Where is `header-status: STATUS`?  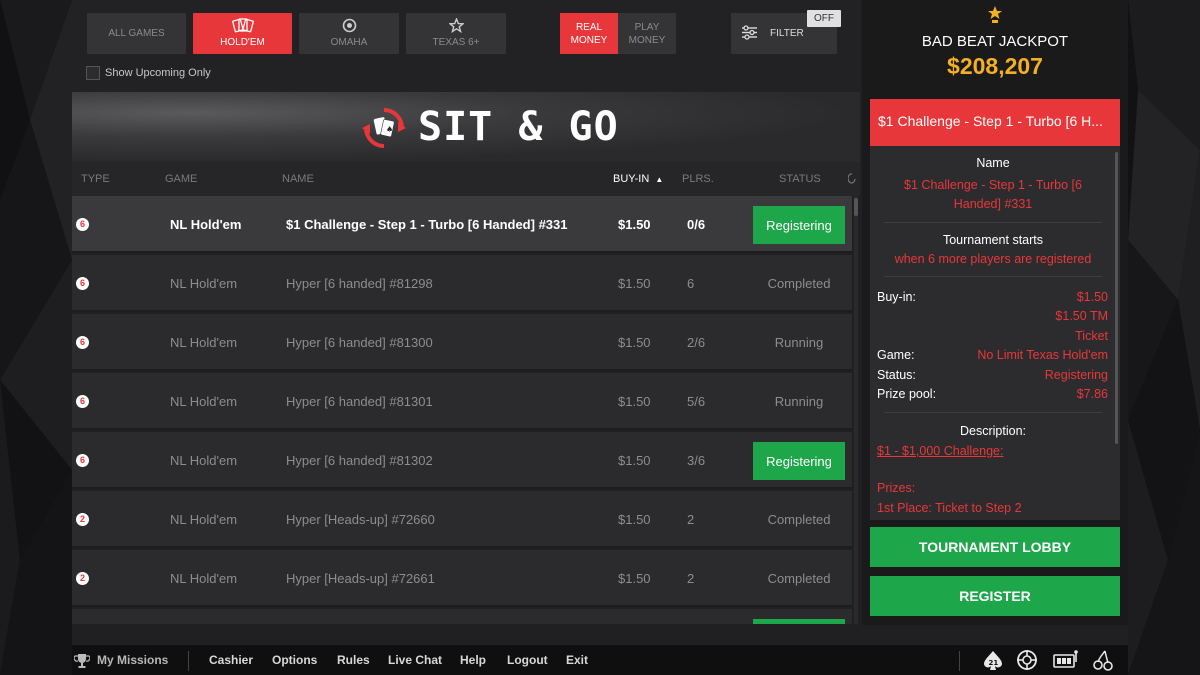 header-status: STATUS is located at coordinates (800, 179).